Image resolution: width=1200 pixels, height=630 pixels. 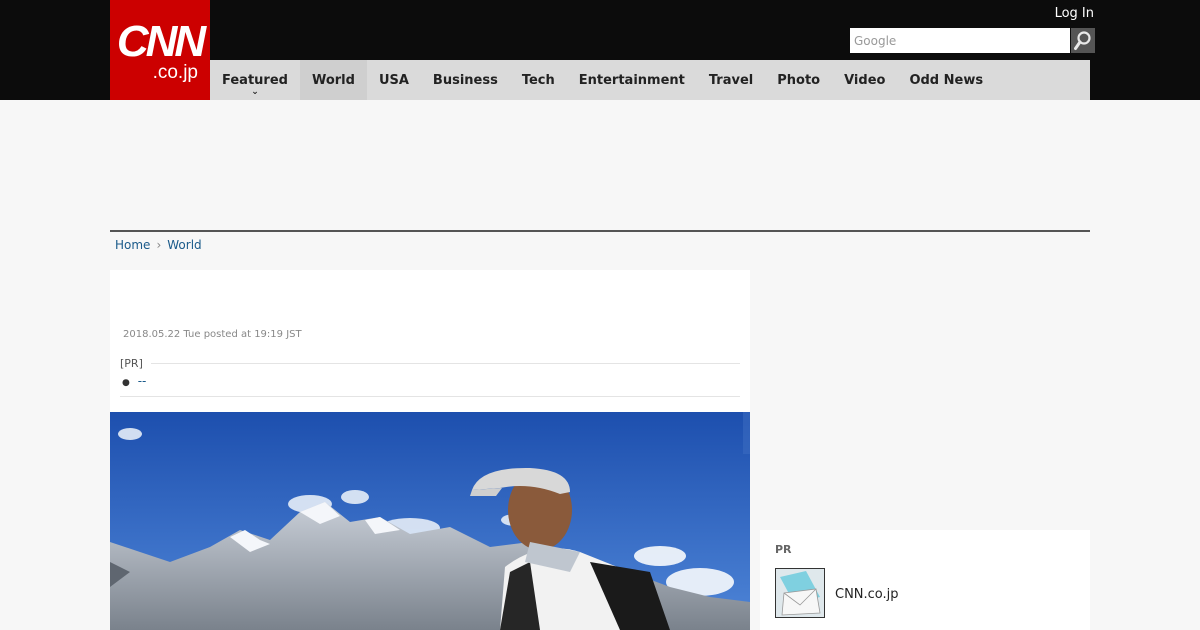 I want to click on nav-item-label: Odd News, so click(x=946, y=80).